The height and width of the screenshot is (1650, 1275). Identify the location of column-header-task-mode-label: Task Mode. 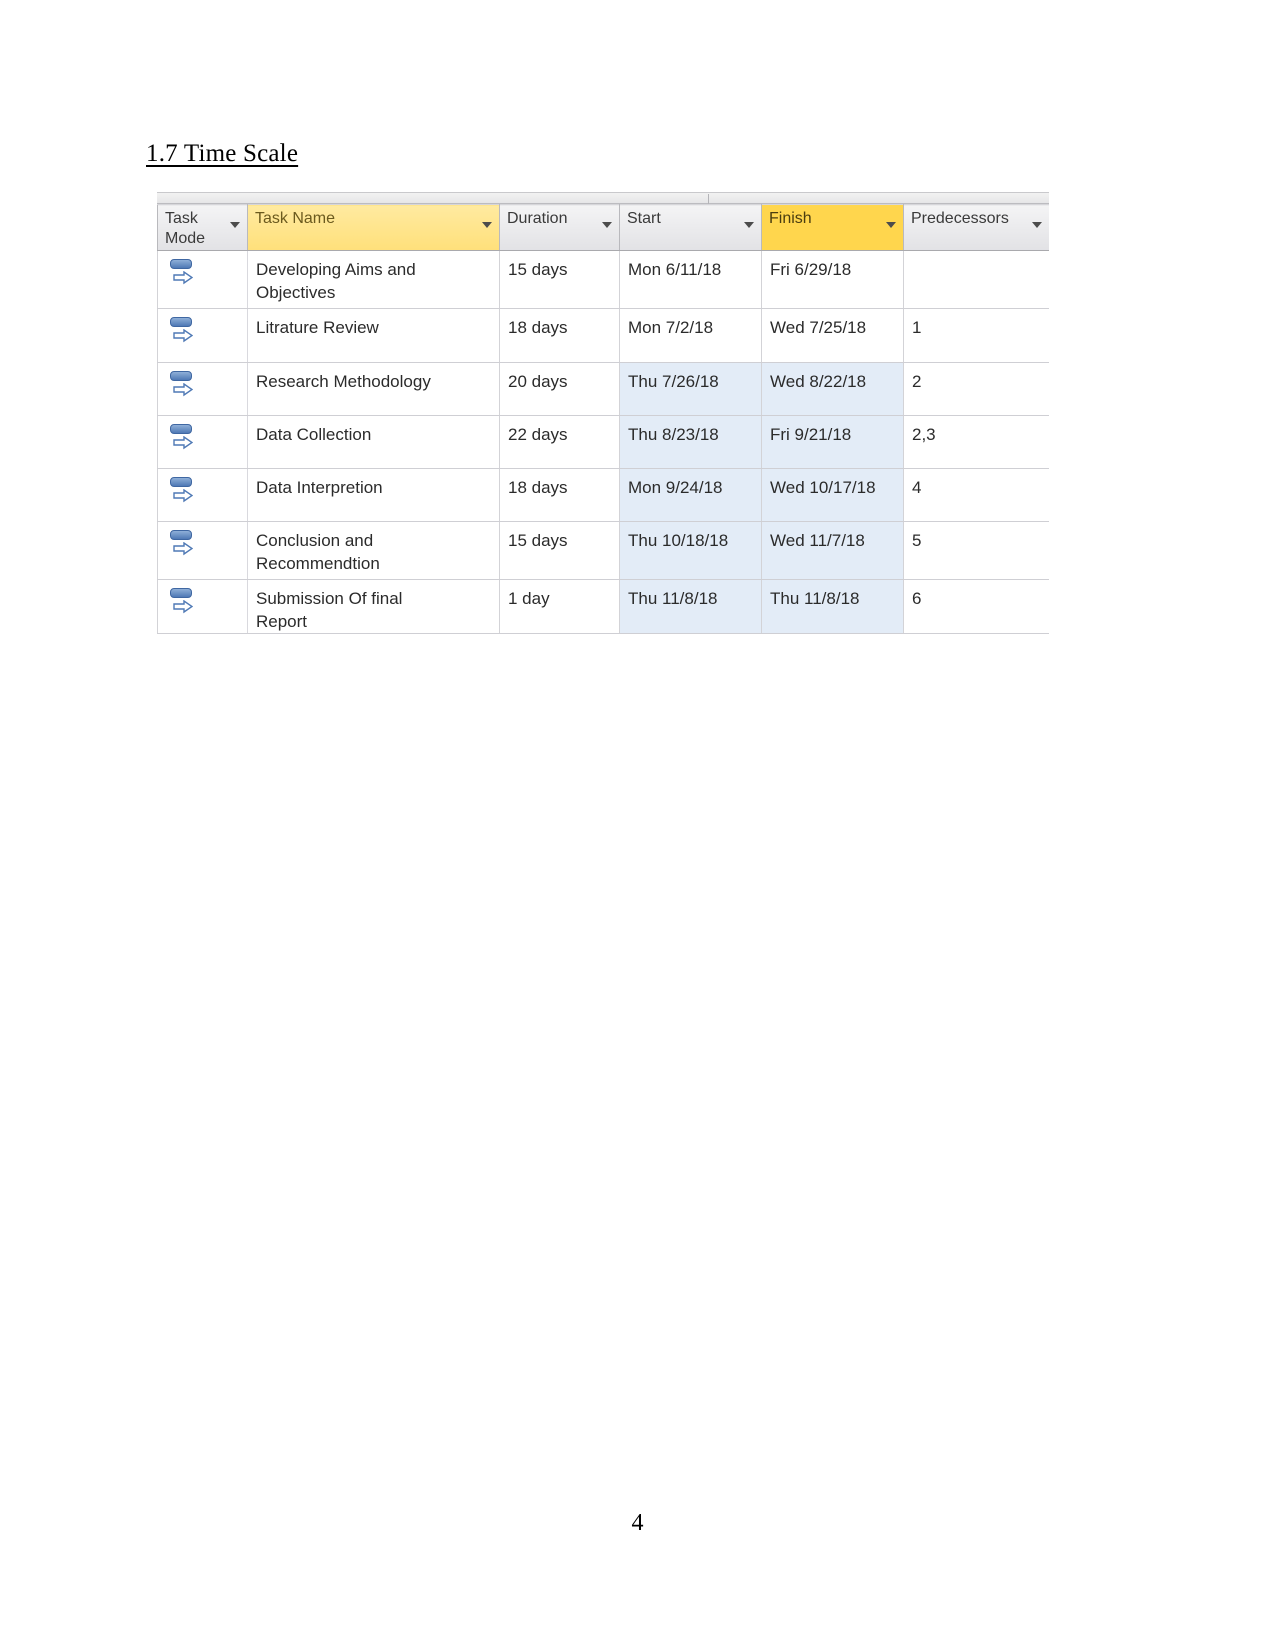
(185, 228).